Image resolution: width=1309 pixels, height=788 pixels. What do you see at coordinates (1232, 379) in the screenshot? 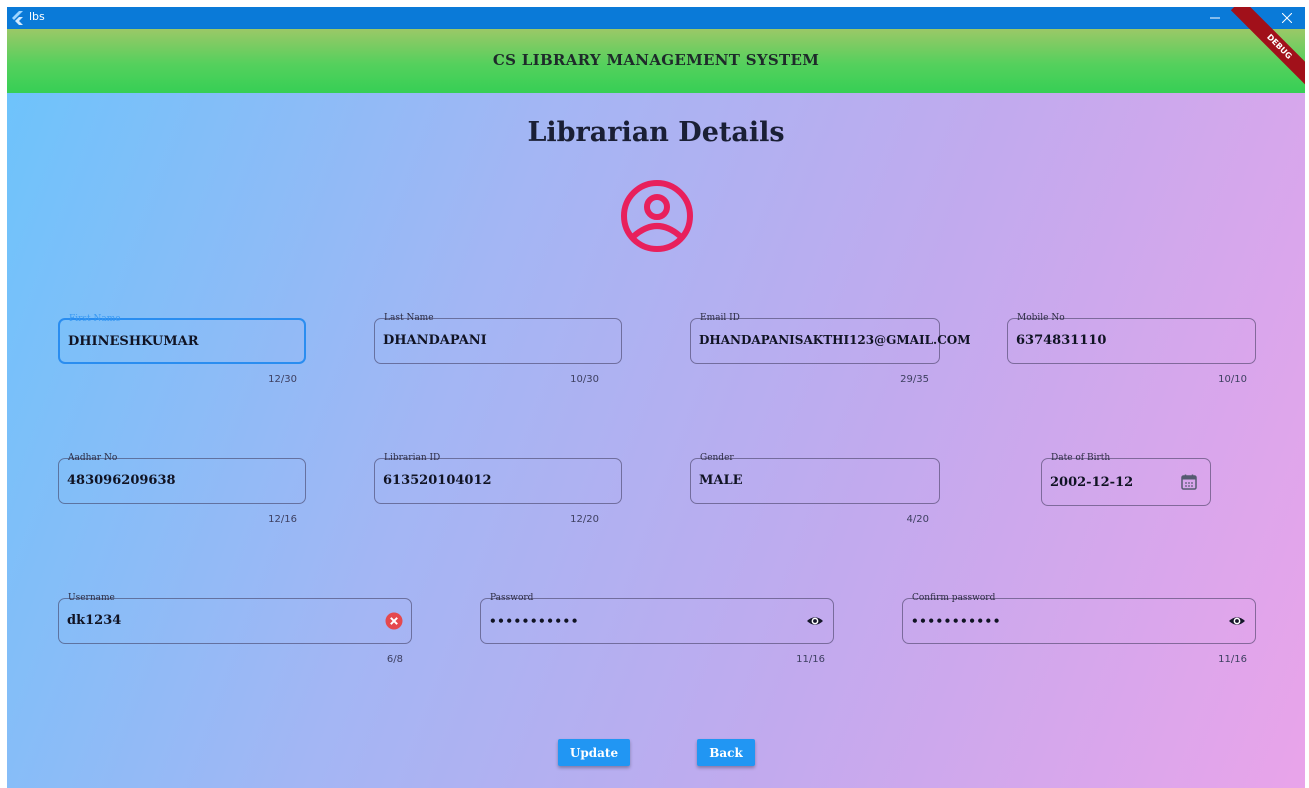
I see `mobile-counter: 10/10` at bounding box center [1232, 379].